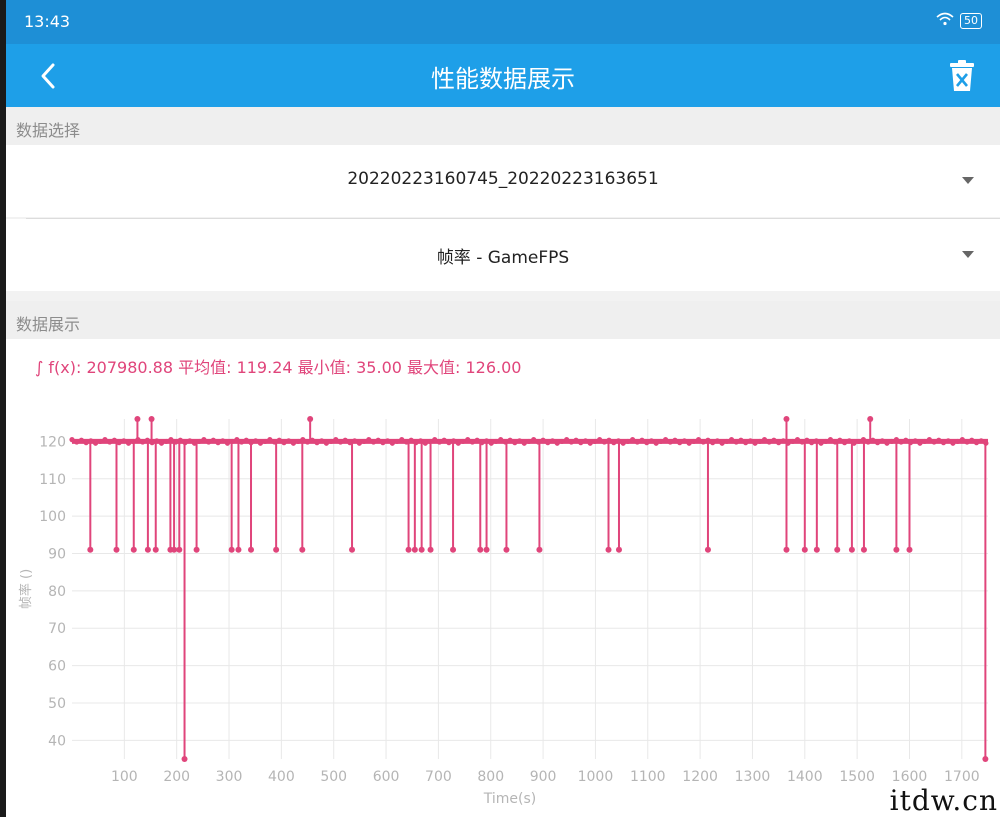 Image resolution: width=1000 pixels, height=817 pixels. What do you see at coordinates (962, 777) in the screenshot?
I see `x-tick-label: 1700` at bounding box center [962, 777].